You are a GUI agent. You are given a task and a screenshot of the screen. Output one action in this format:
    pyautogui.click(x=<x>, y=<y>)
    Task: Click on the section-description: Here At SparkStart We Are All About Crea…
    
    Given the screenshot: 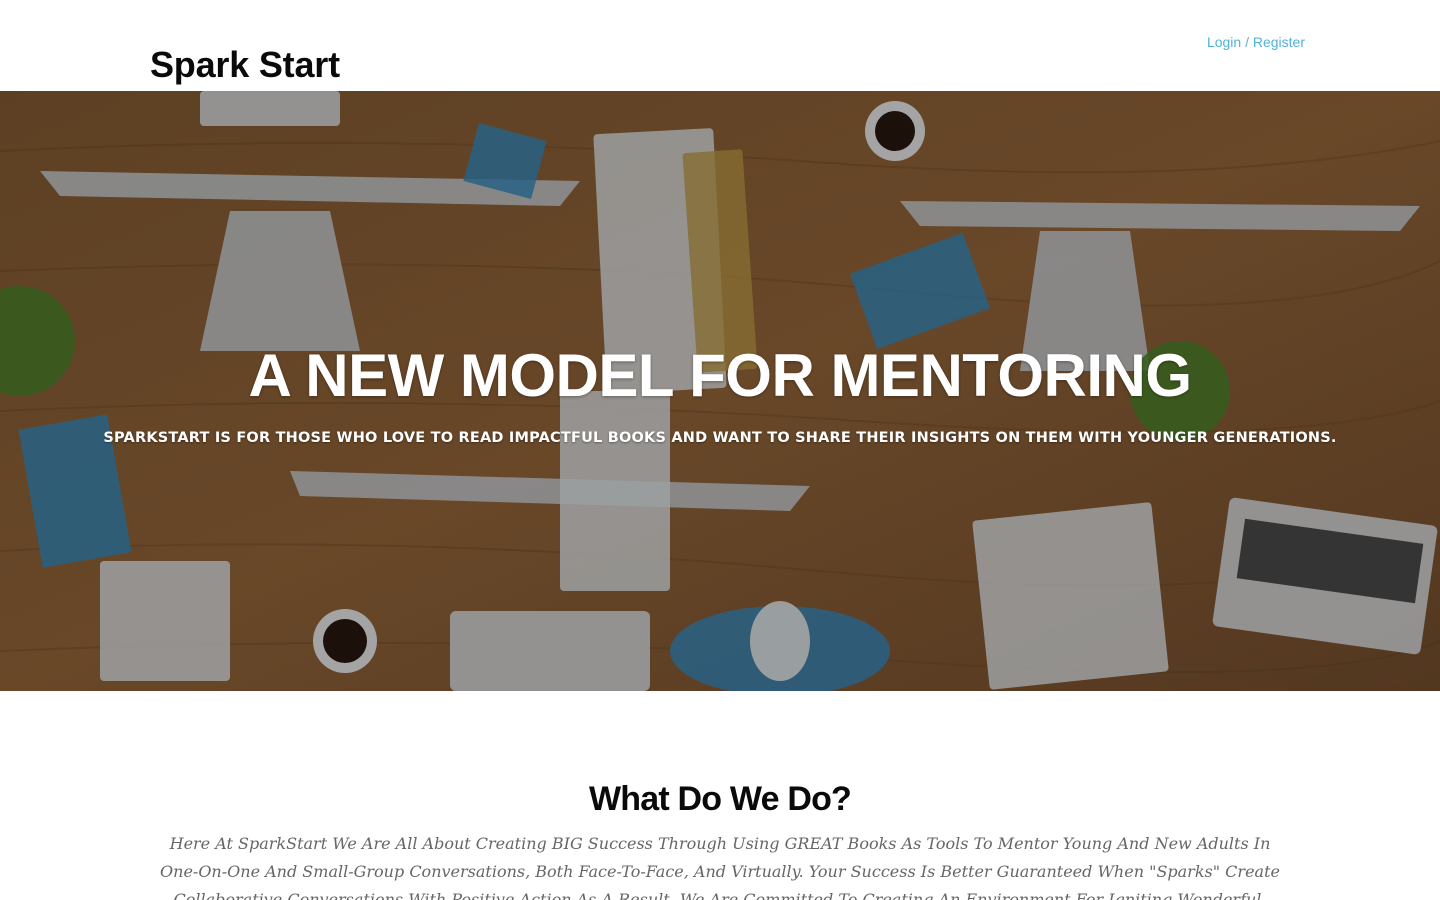 What is the action you would take?
    pyautogui.click(x=720, y=867)
    